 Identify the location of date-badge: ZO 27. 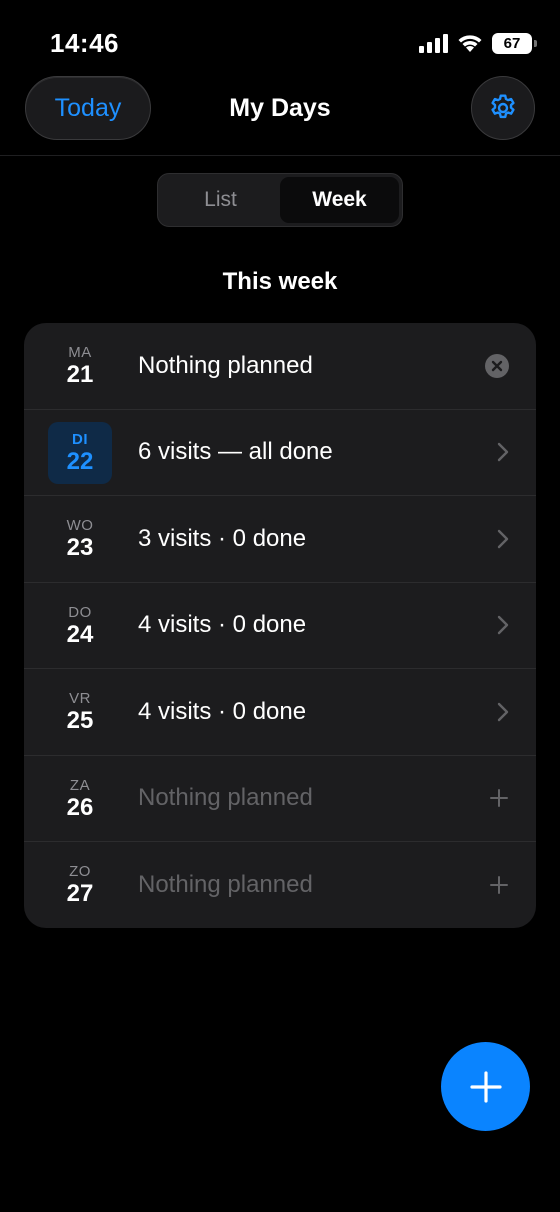
(80, 885).